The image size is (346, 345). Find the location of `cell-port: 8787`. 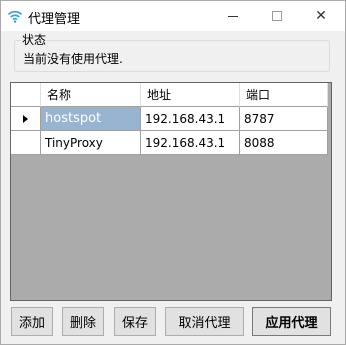

cell-port: 8787 is located at coordinates (284, 119).